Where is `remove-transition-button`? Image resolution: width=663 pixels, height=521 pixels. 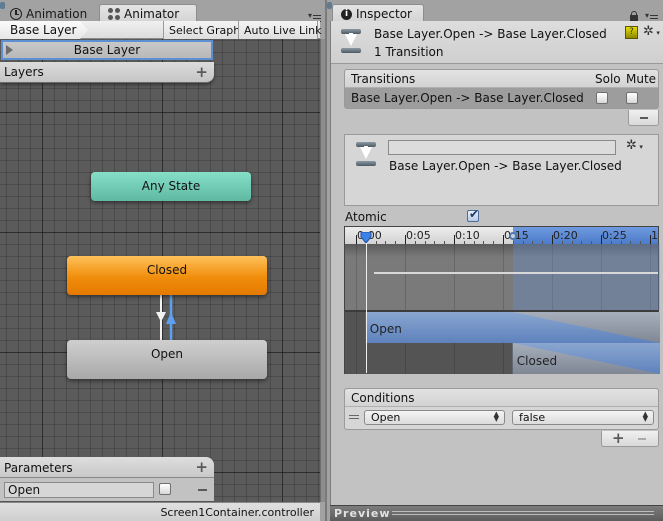
remove-transition-button is located at coordinates (643, 118).